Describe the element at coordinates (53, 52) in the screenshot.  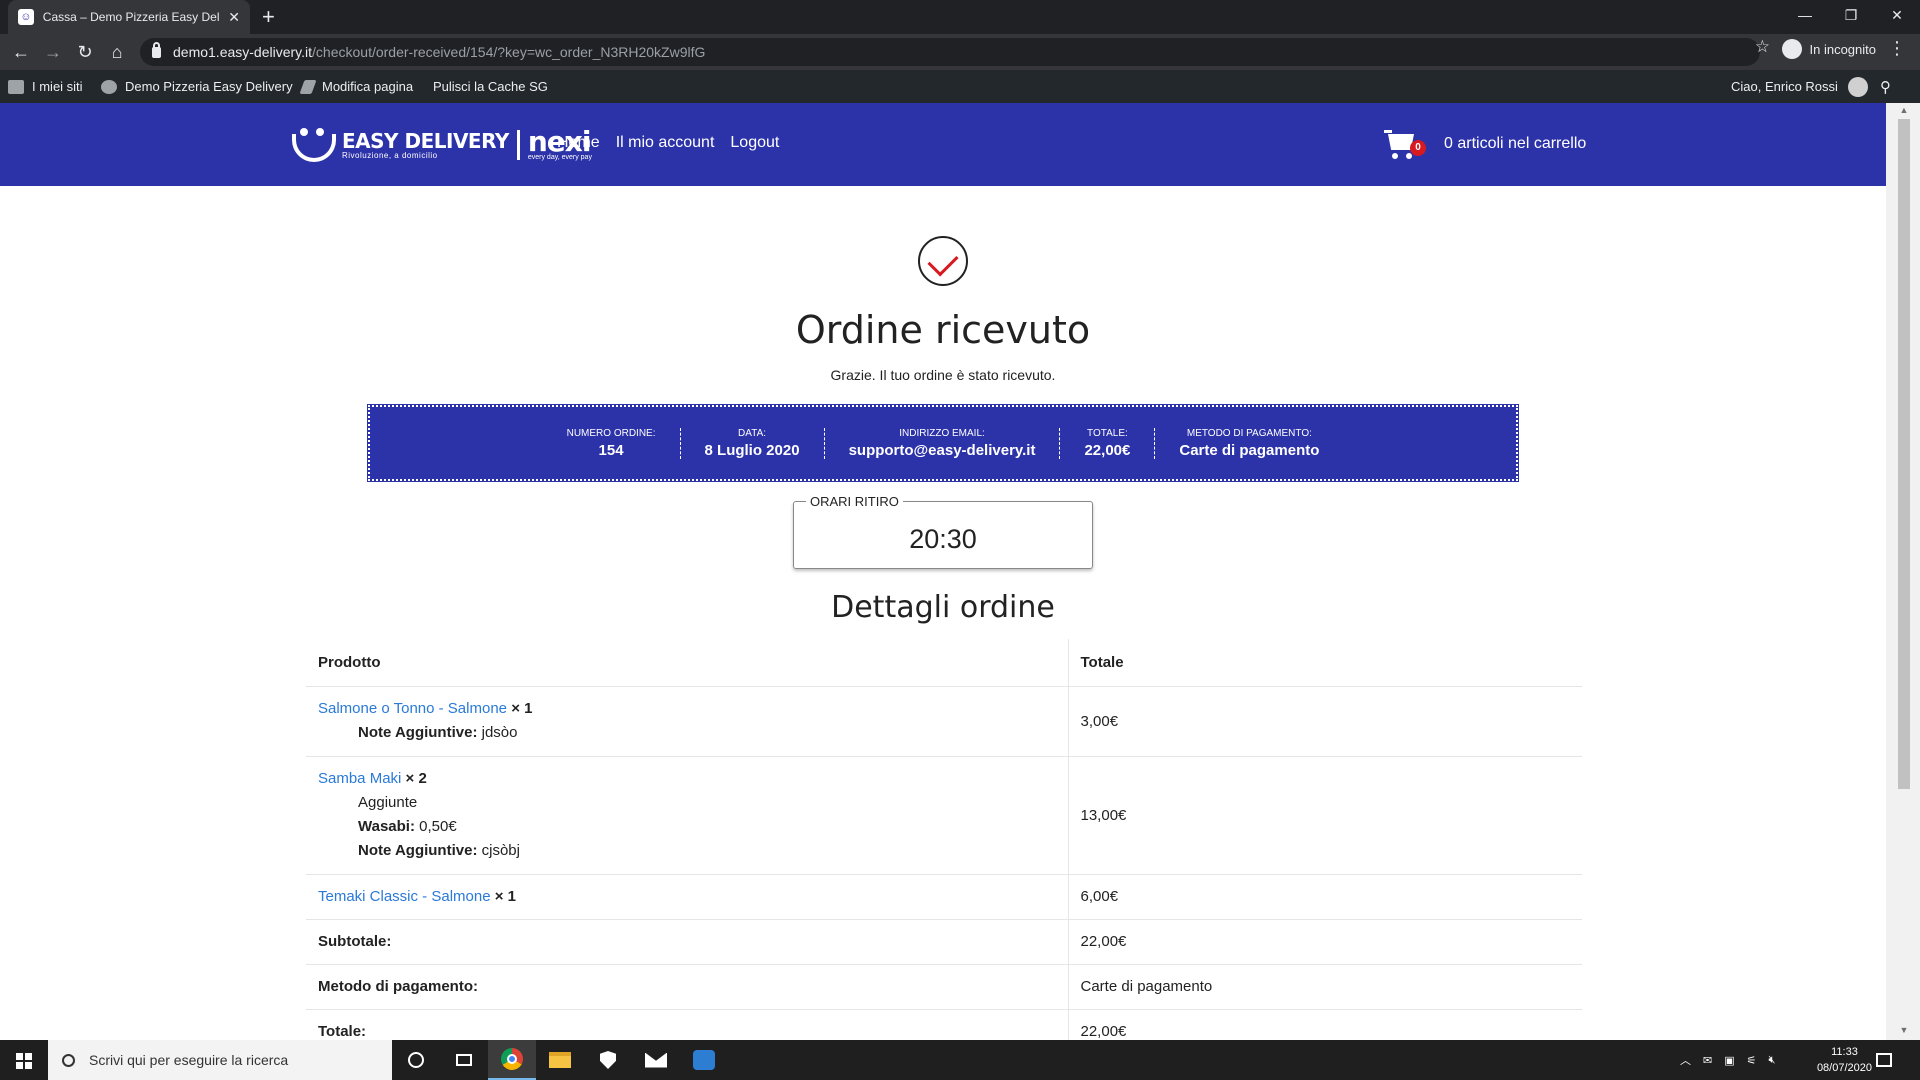
I see `forward-icon: →` at that location.